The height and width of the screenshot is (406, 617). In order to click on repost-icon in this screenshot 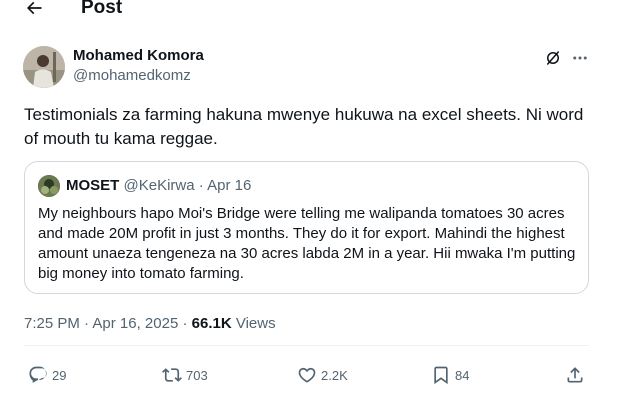, I will do `click(172, 375)`.